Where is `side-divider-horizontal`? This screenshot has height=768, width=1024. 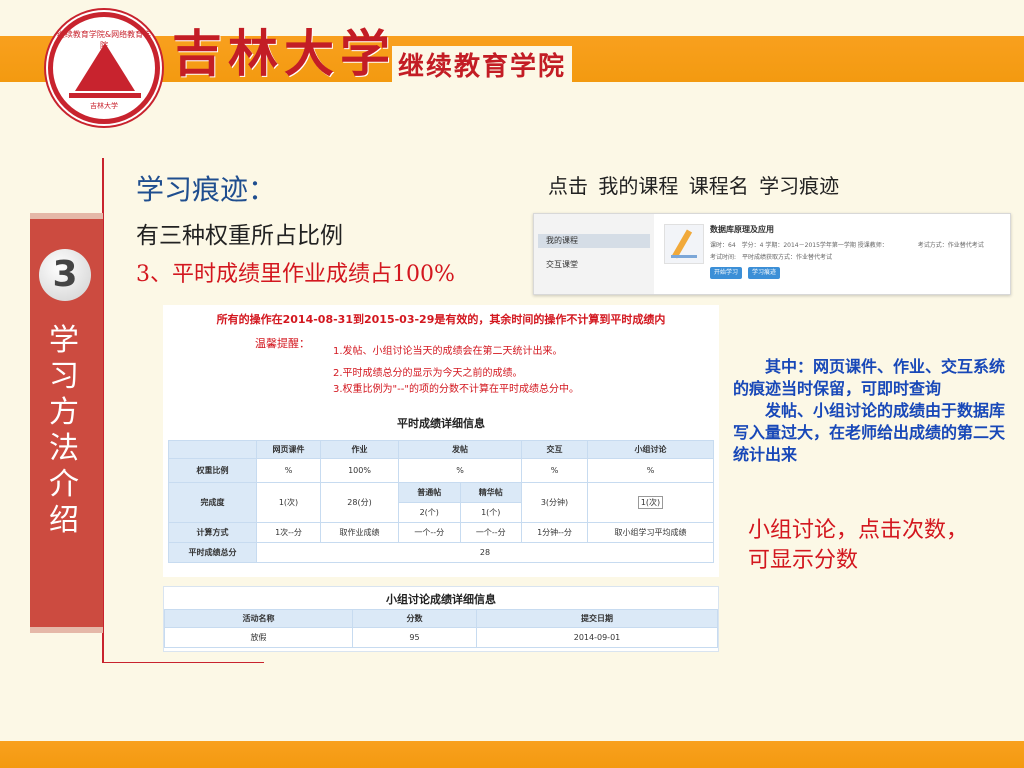
side-divider-horizontal is located at coordinates (183, 662).